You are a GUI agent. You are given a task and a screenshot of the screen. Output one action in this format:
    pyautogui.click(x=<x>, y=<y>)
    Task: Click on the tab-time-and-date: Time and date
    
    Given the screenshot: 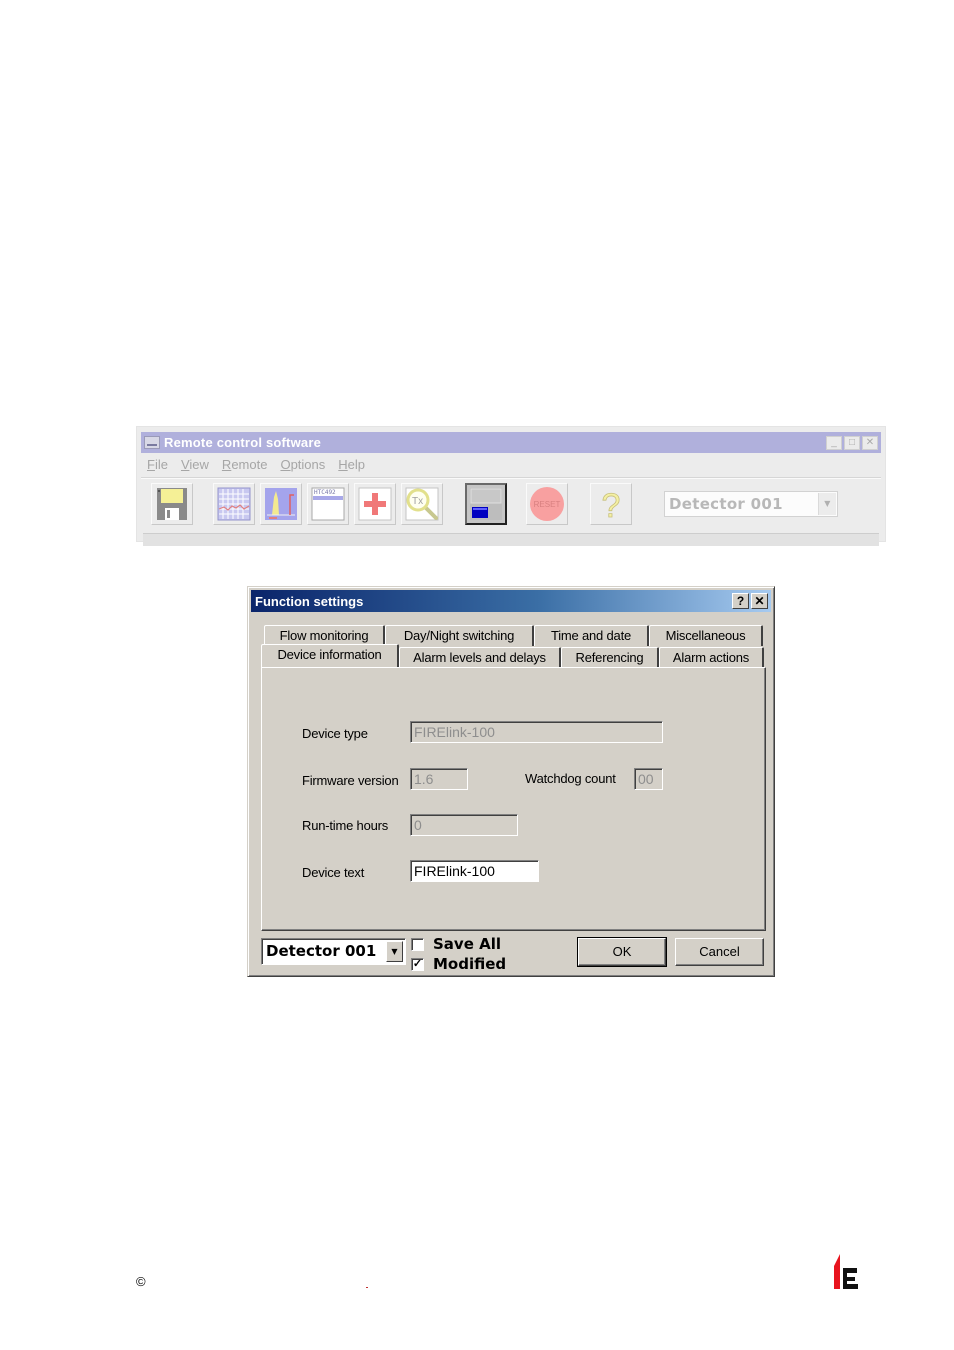 What is the action you would take?
    pyautogui.click(x=591, y=635)
    